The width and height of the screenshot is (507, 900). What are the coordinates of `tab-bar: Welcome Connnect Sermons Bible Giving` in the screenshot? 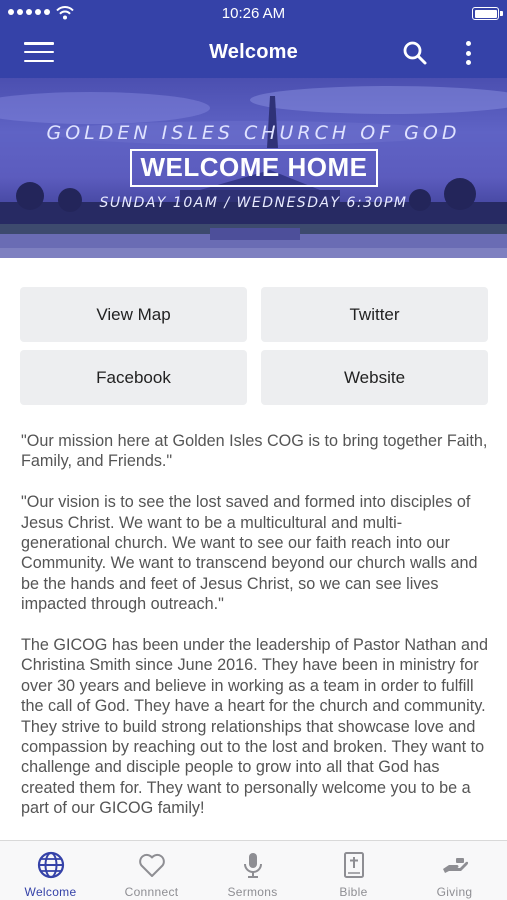 It's located at (253, 870).